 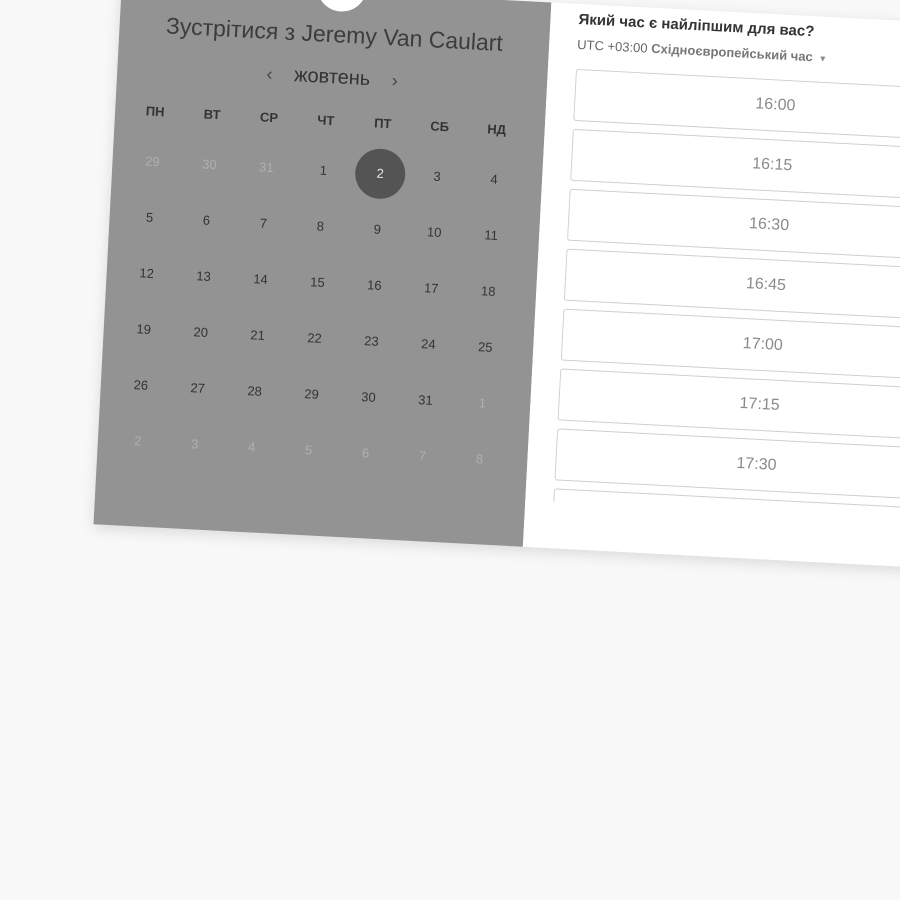 I want to click on weekday-label: ЧТ, so click(x=326, y=120).